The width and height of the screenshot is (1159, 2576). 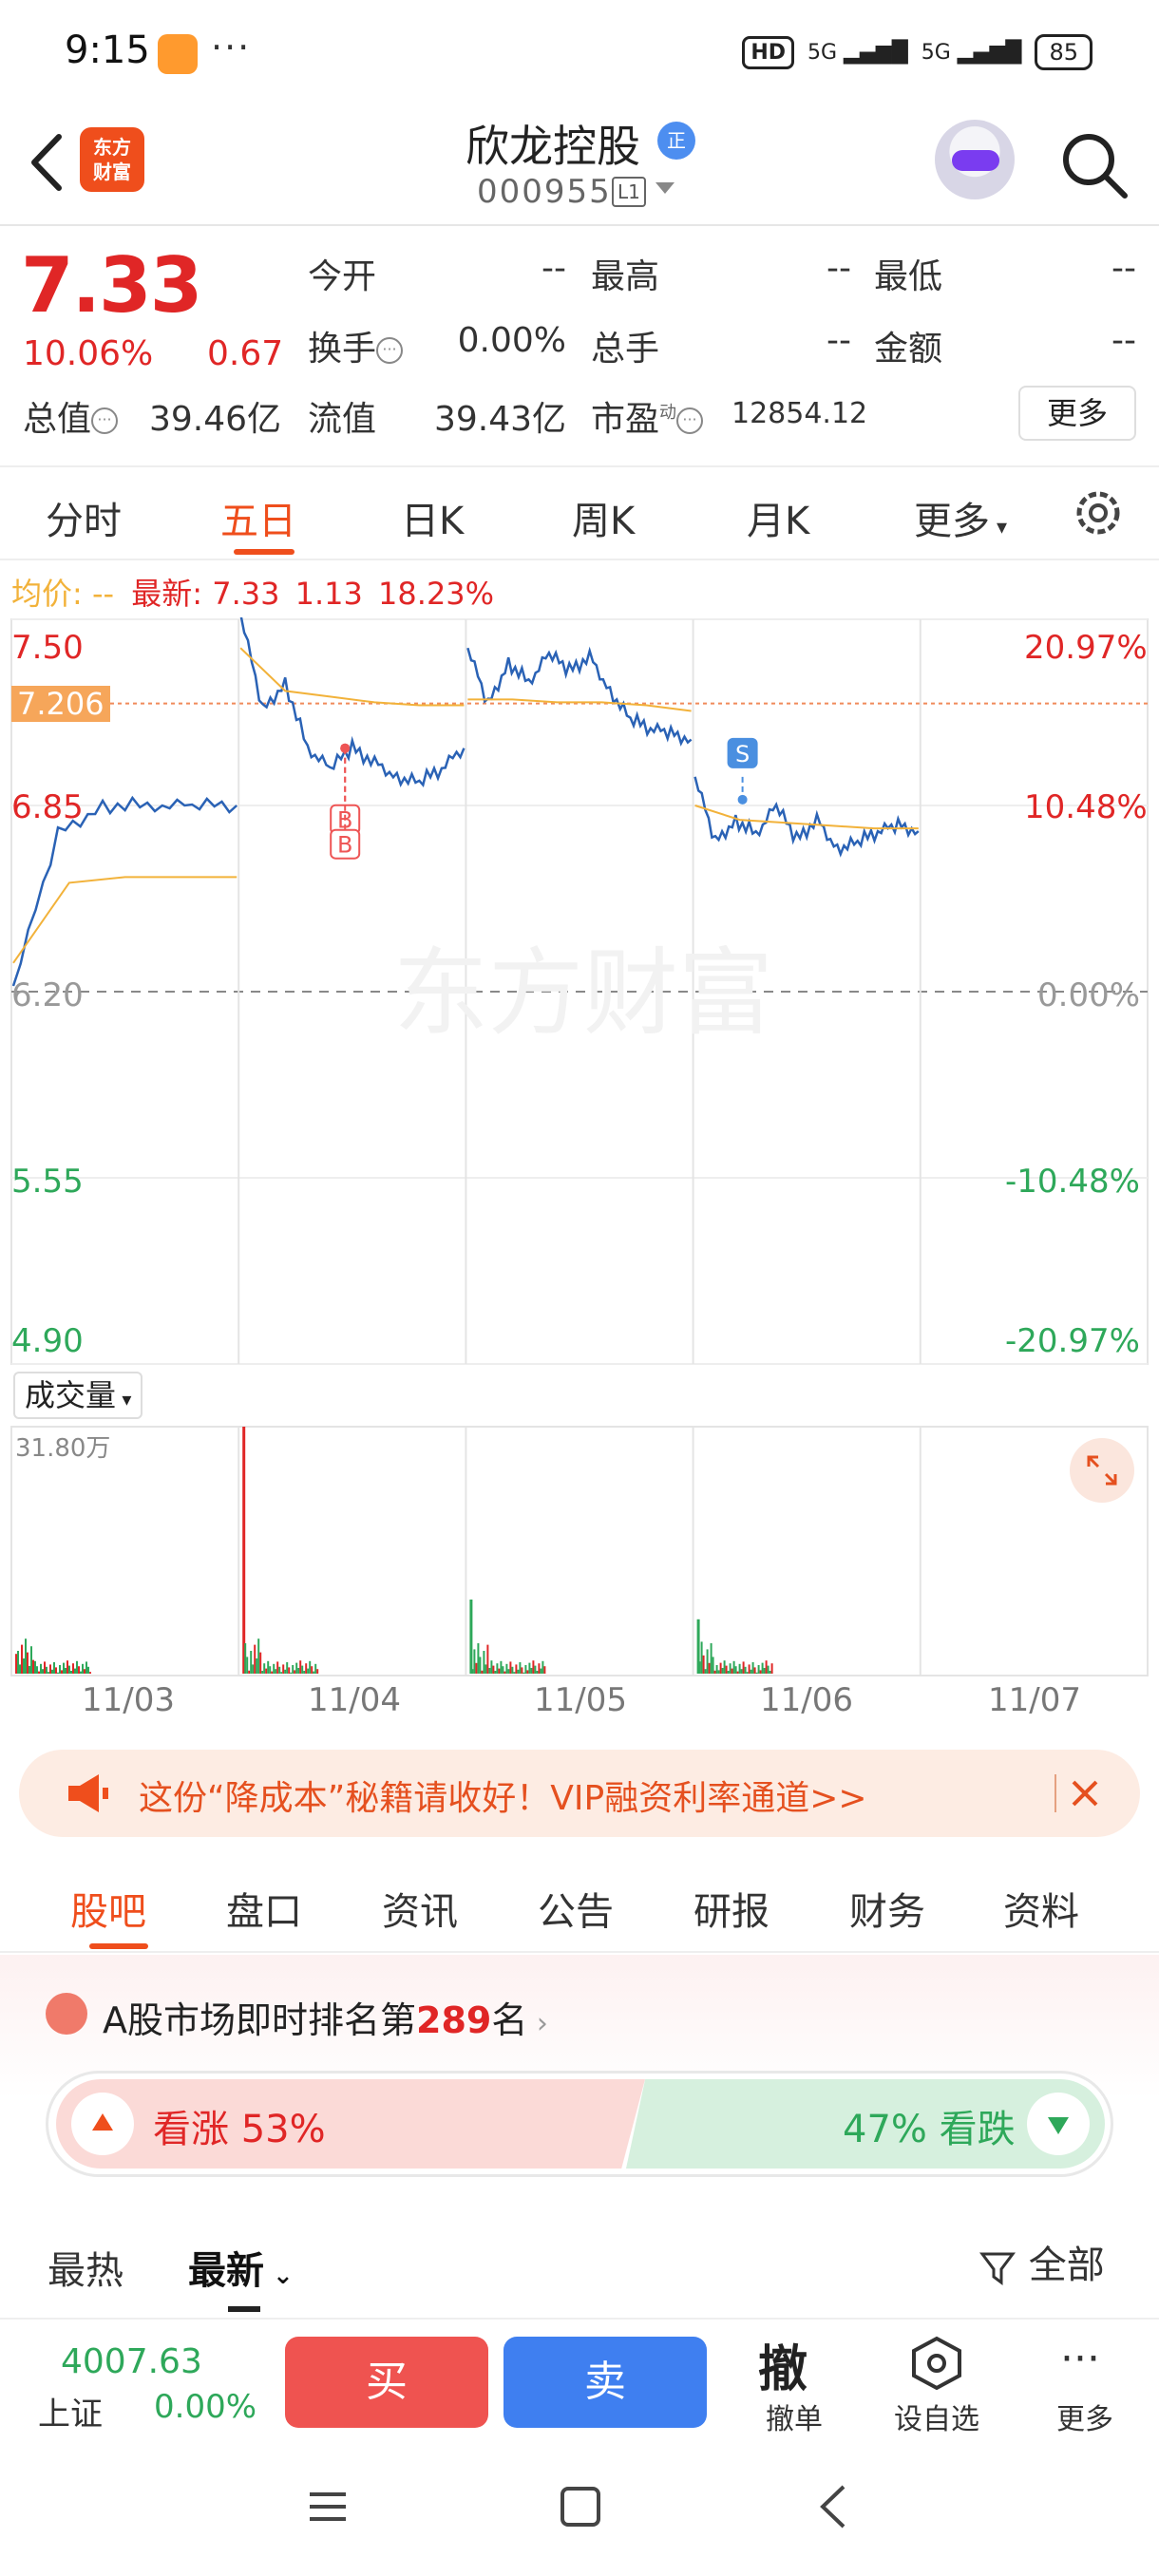 What do you see at coordinates (70, 2411) in the screenshot?
I see `index-name: 上证` at bounding box center [70, 2411].